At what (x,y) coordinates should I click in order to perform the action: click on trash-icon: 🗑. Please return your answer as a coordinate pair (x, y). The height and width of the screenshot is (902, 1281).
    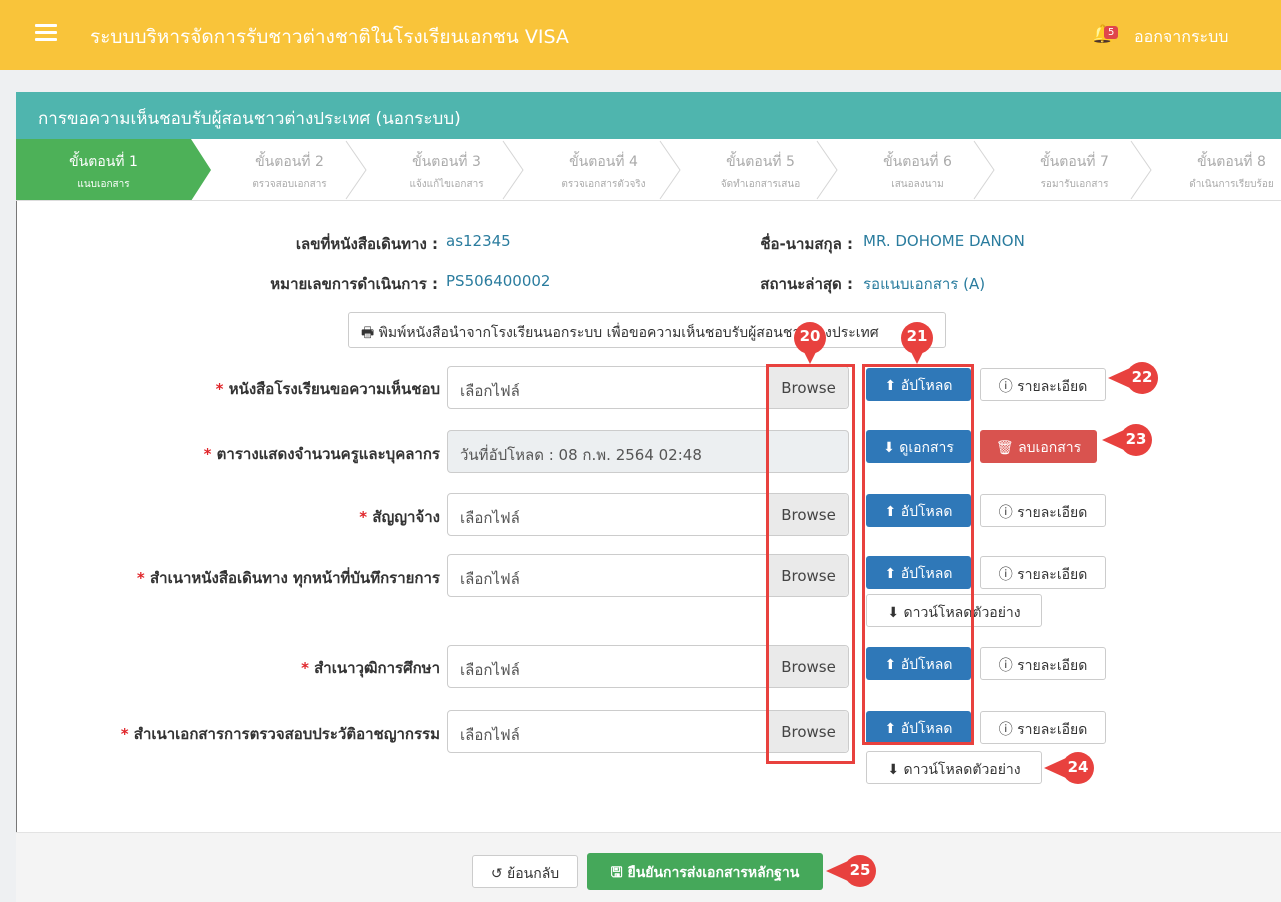
    Looking at the image, I should click on (1004, 448).